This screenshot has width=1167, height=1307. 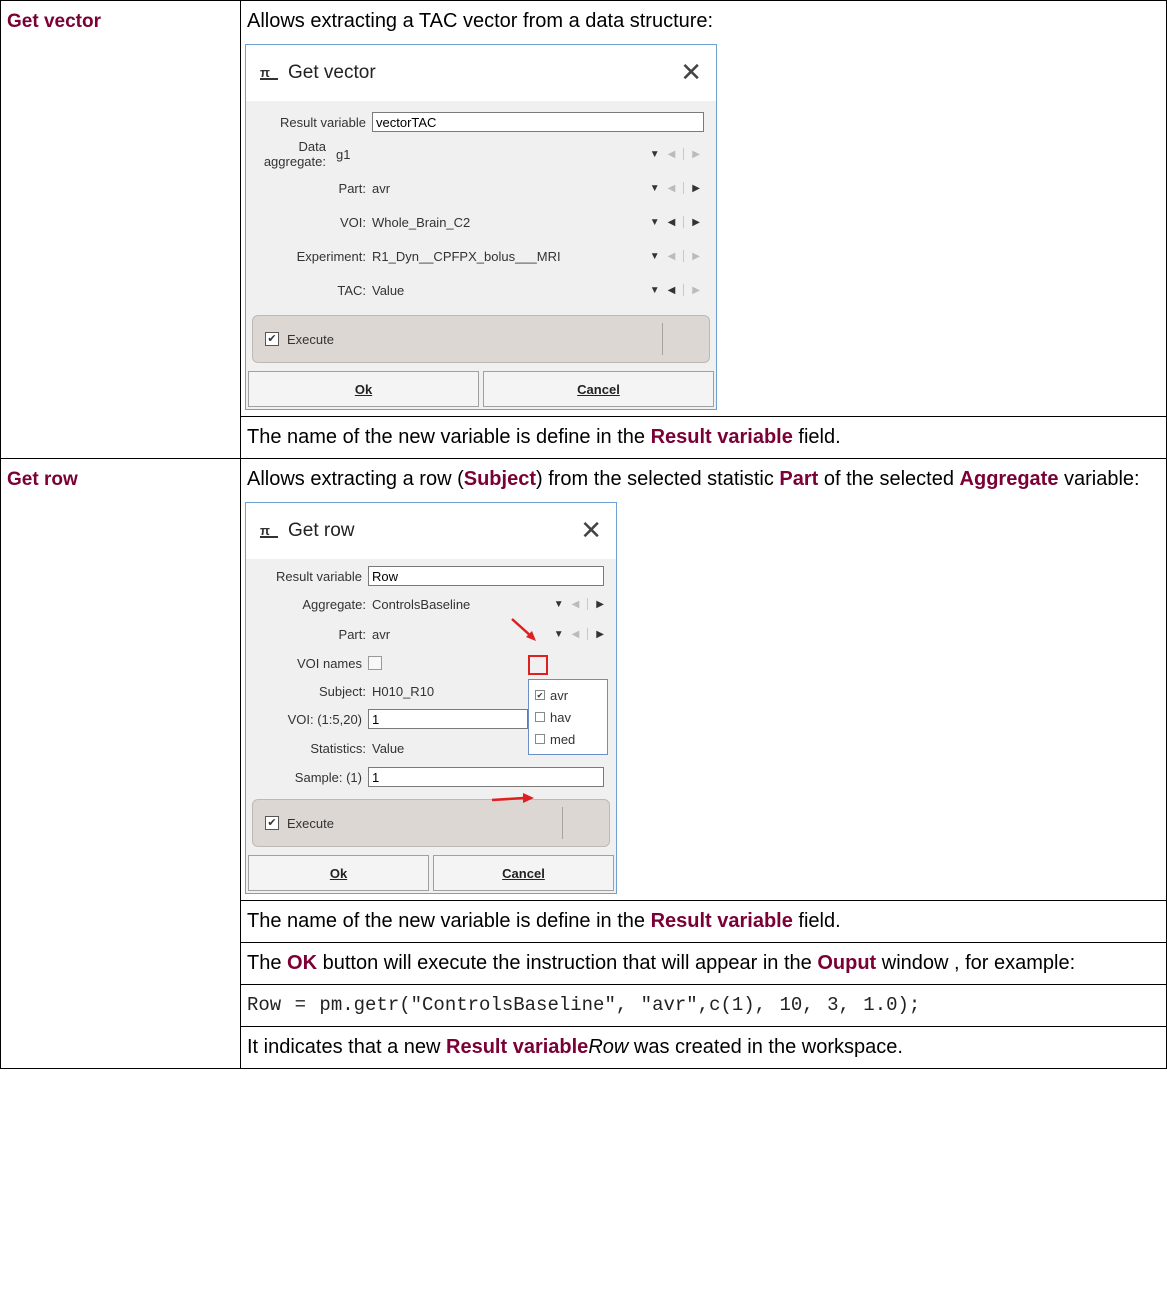 What do you see at coordinates (421, 222) in the screenshot?
I see `field-value: Whole_Brain_C2` at bounding box center [421, 222].